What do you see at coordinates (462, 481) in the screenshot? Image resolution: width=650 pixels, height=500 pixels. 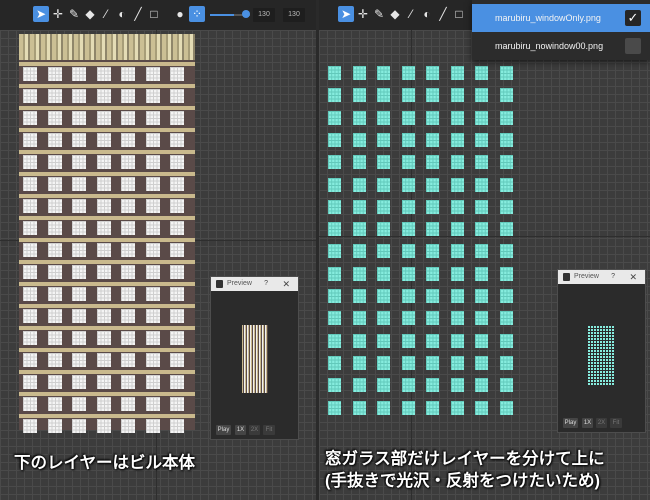 I see `caption-right-line2: (手抜きで光沢・反射をつけたいため)` at bounding box center [462, 481].